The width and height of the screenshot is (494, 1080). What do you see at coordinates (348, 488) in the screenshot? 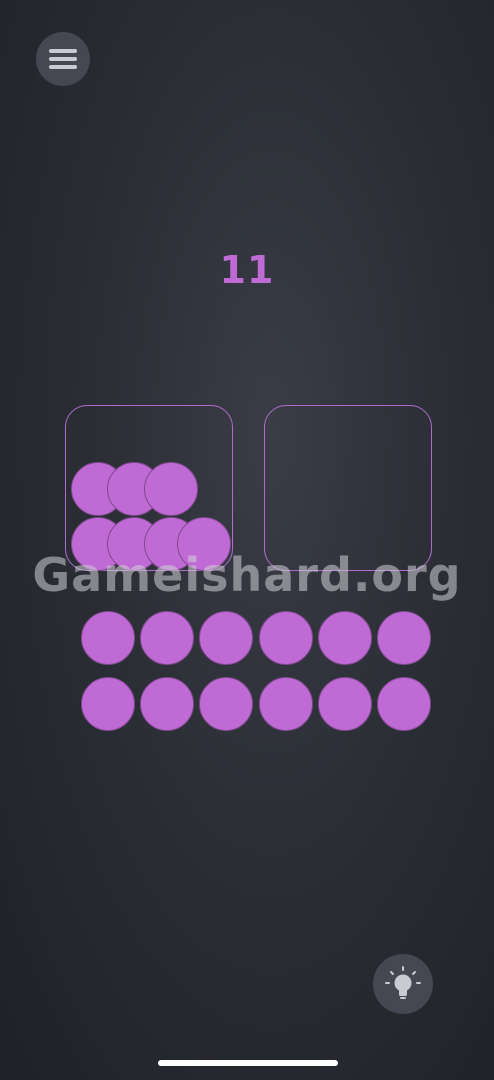
I see `container-box-right` at bounding box center [348, 488].